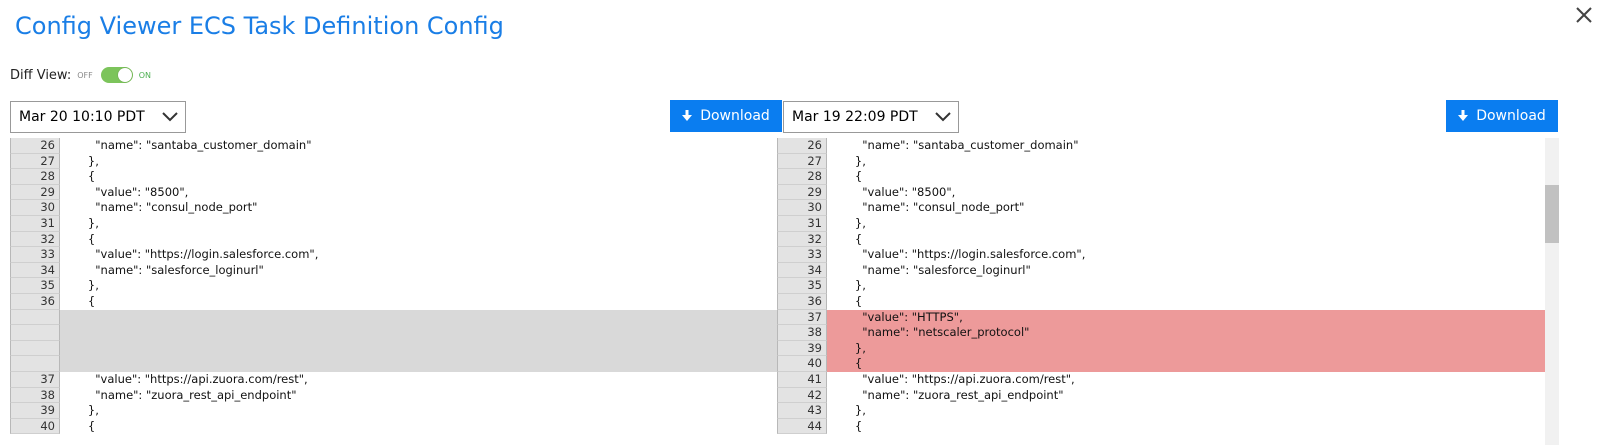 The image size is (1600, 445). Describe the element at coordinates (41, 75) in the screenshot. I see `diff-view-label: Diff View:` at that location.